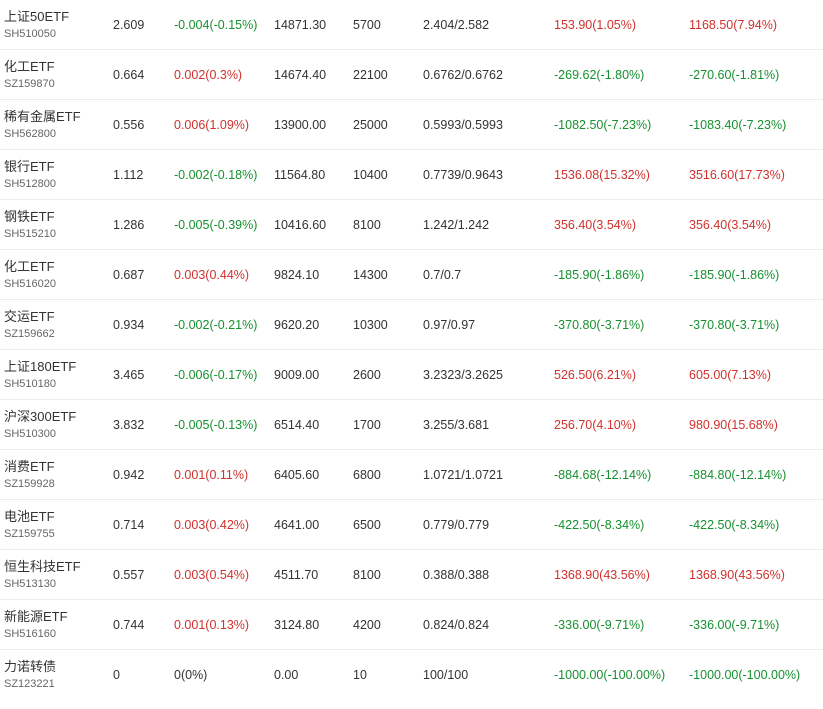  What do you see at coordinates (57, 366) in the screenshot?
I see `security-name: 上证180ETF` at bounding box center [57, 366].